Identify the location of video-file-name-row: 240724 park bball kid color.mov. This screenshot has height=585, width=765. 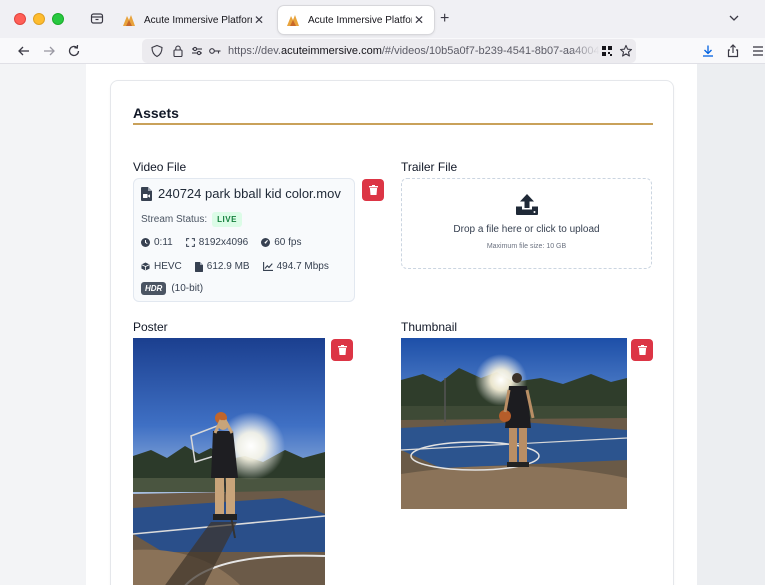
(241, 193).